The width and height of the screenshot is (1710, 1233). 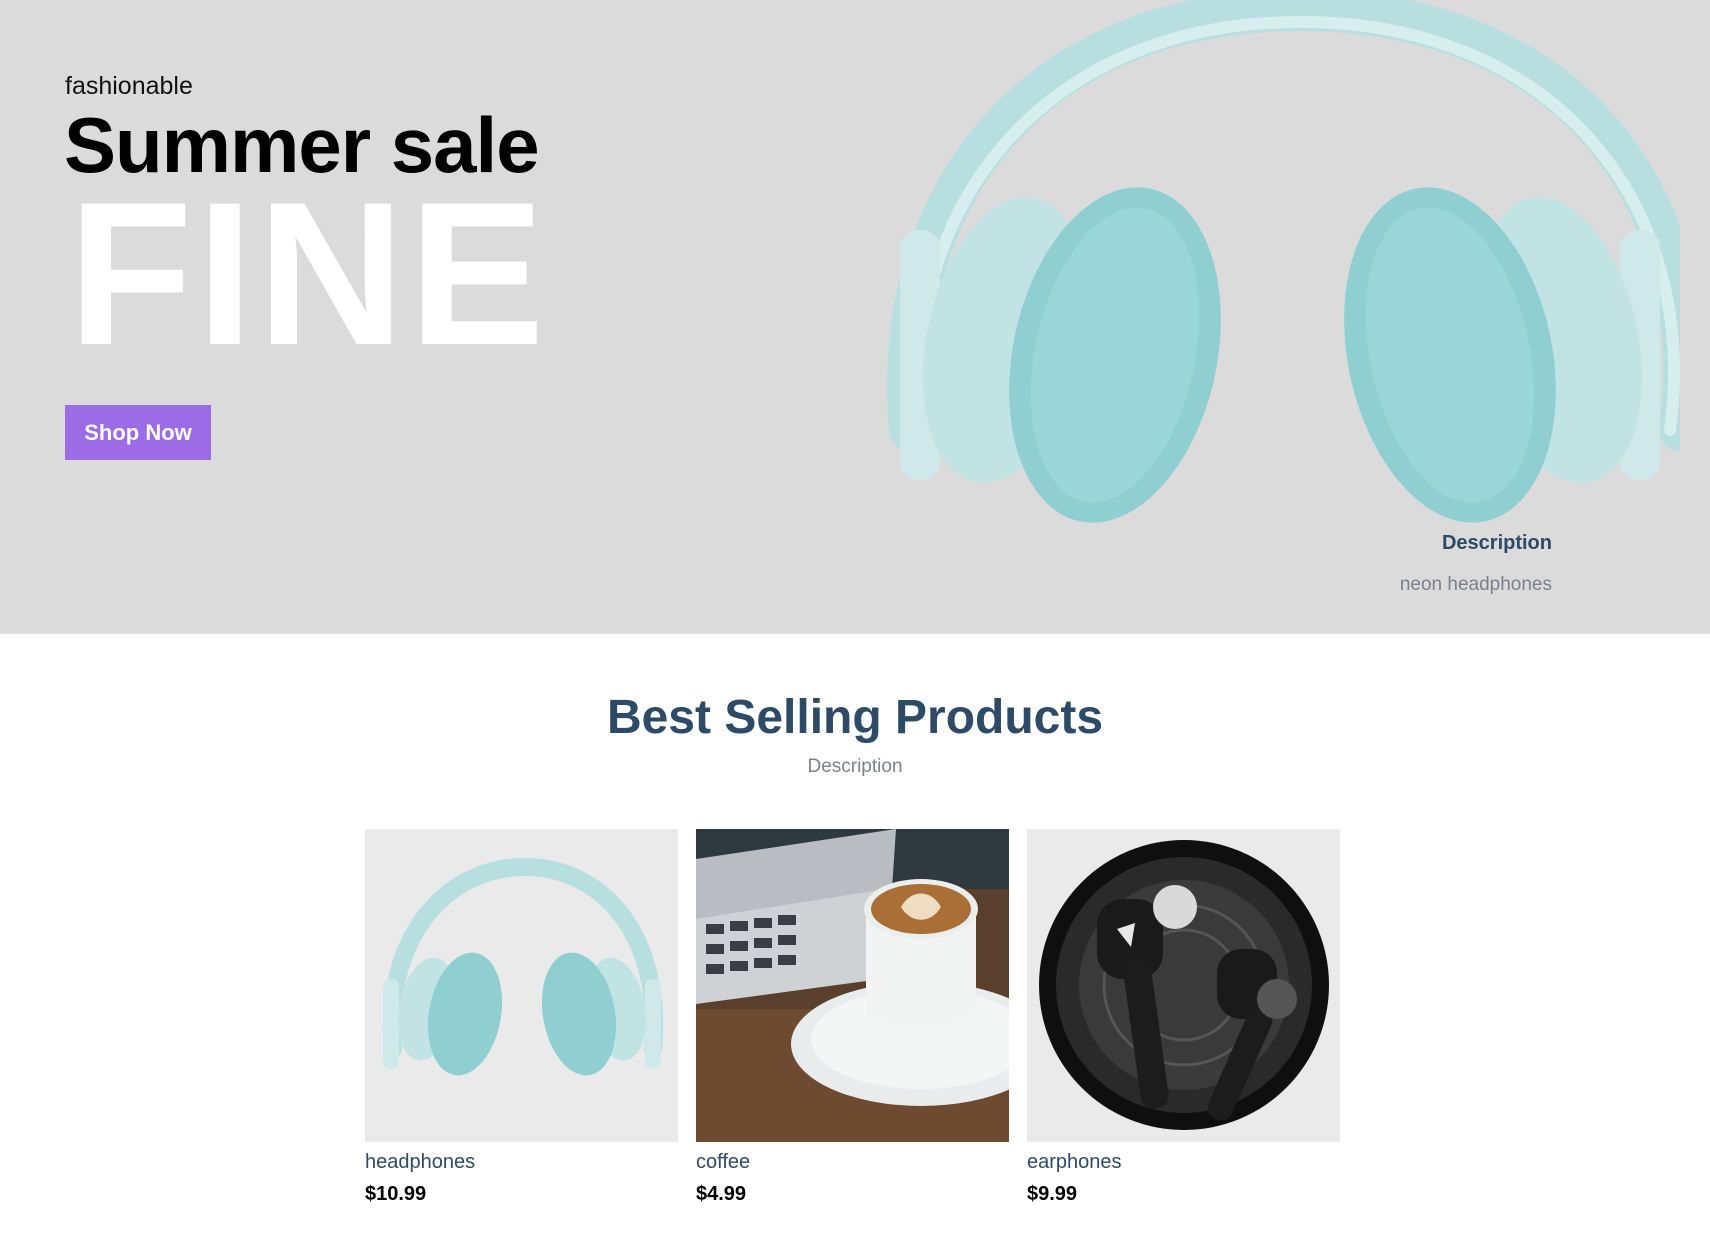 I want to click on headphones-image, so click(x=523, y=966).